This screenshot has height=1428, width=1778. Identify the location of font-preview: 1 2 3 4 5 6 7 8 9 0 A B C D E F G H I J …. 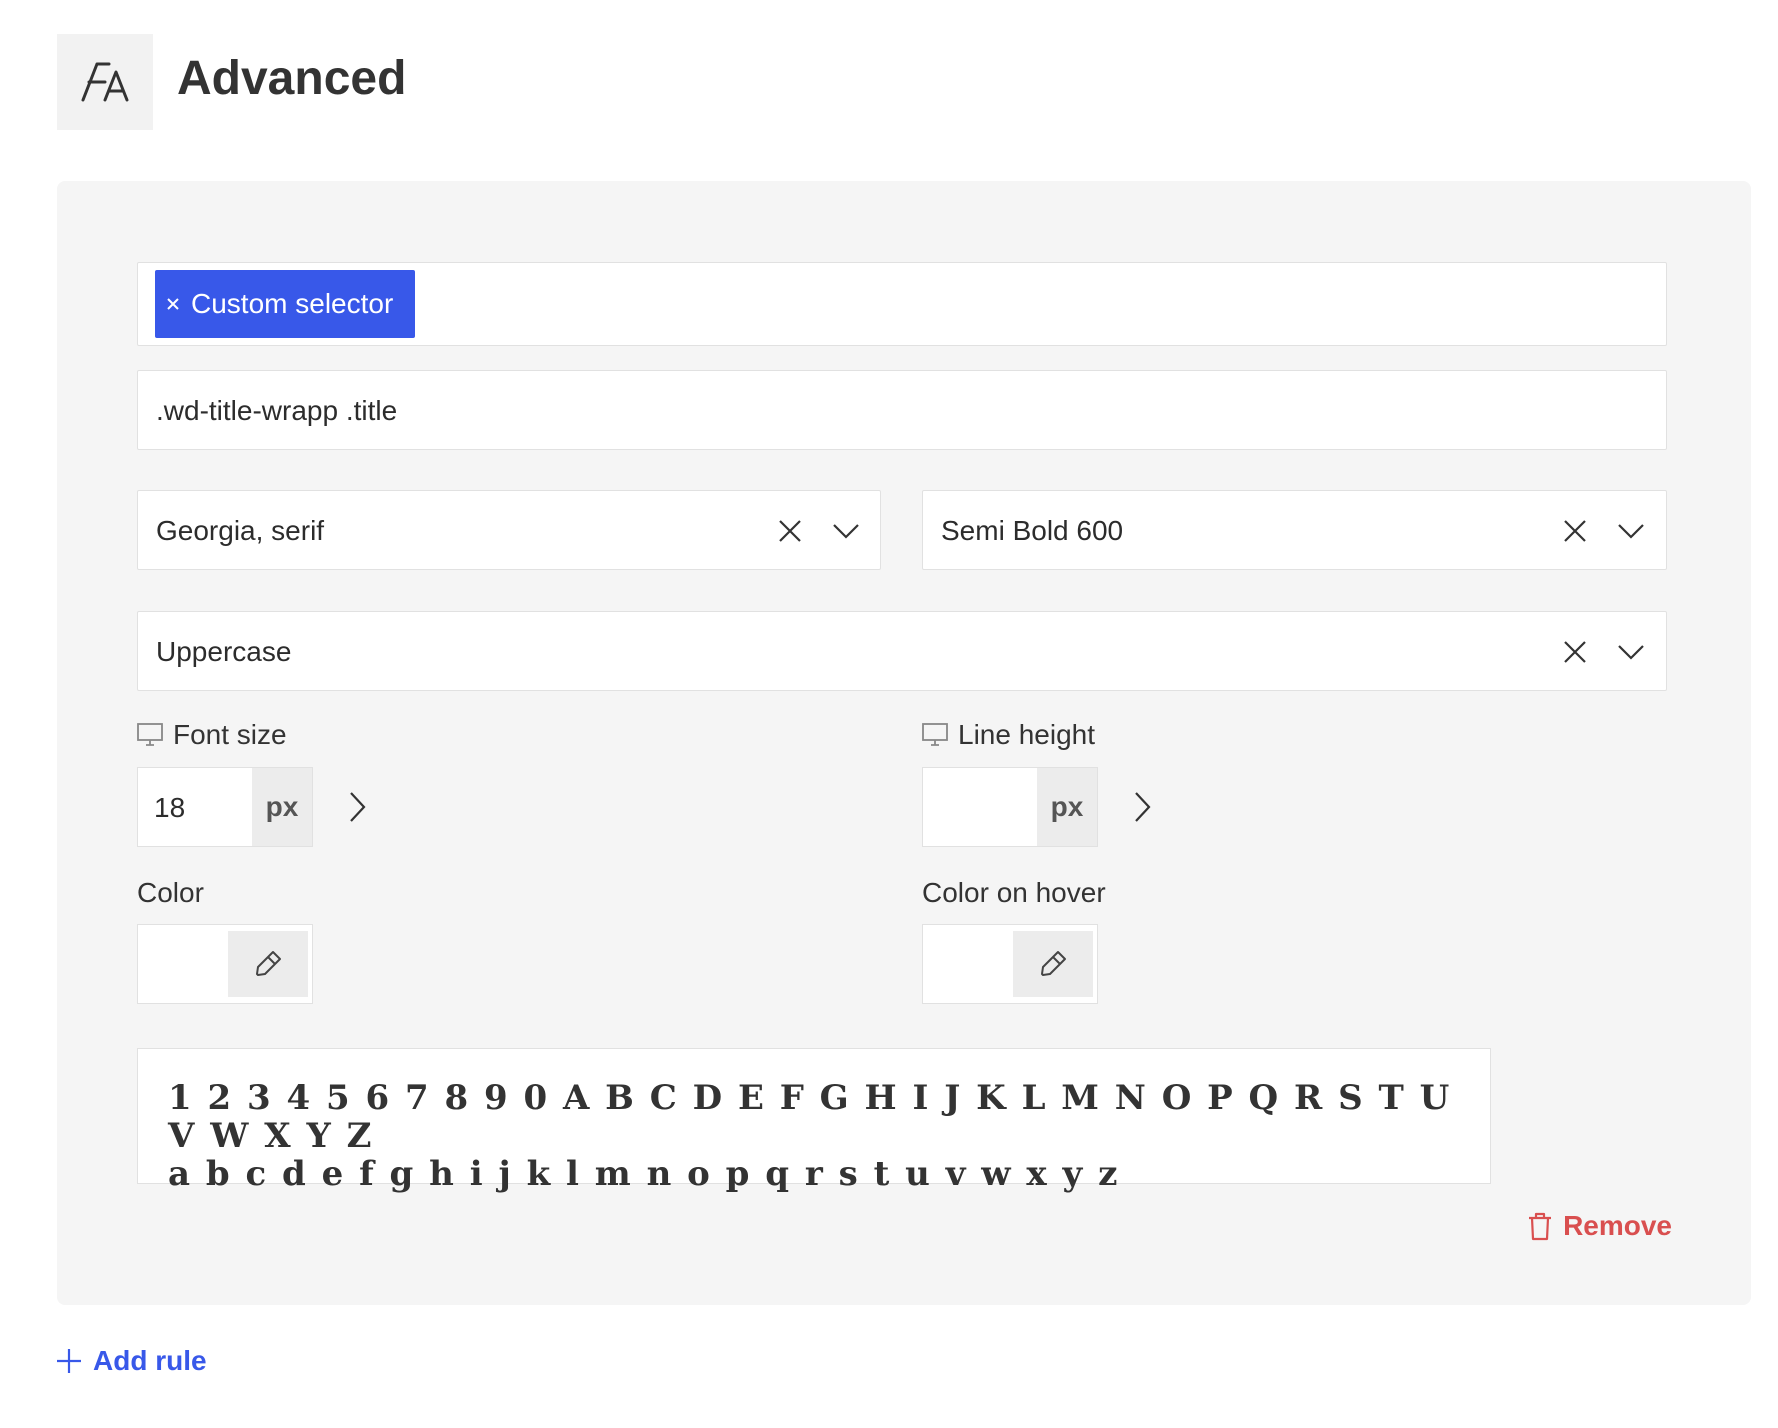
(814, 1120).